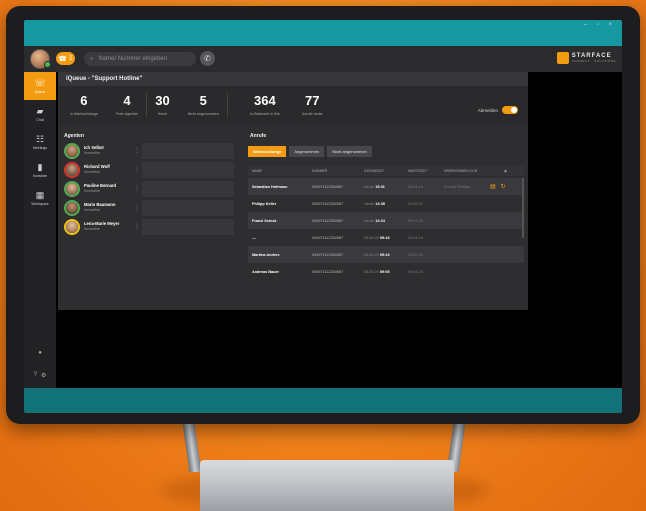  I want to click on caller-name: Philipp Keller, so click(264, 203).